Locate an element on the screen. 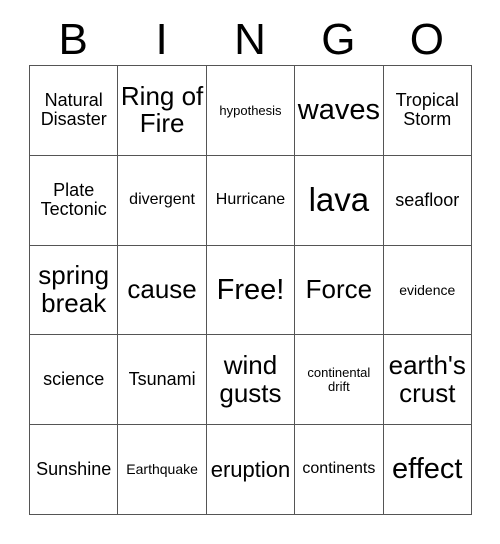 The image size is (500, 544). bingo-cell: wind gusts is located at coordinates (250, 380).